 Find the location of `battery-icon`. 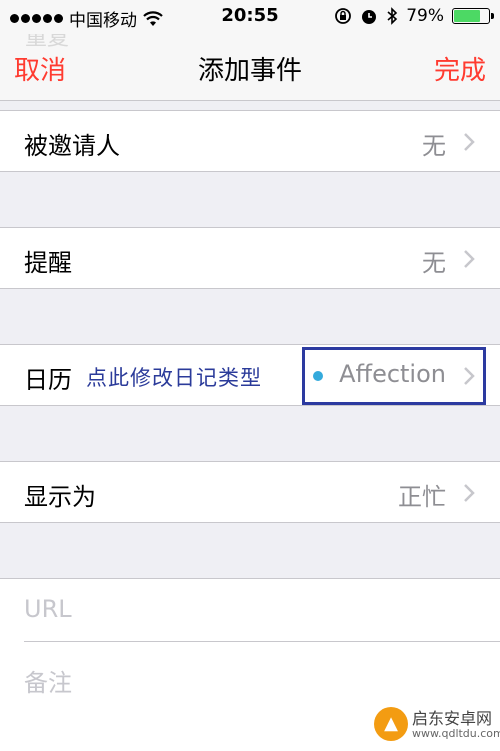

battery-icon is located at coordinates (473, 16).